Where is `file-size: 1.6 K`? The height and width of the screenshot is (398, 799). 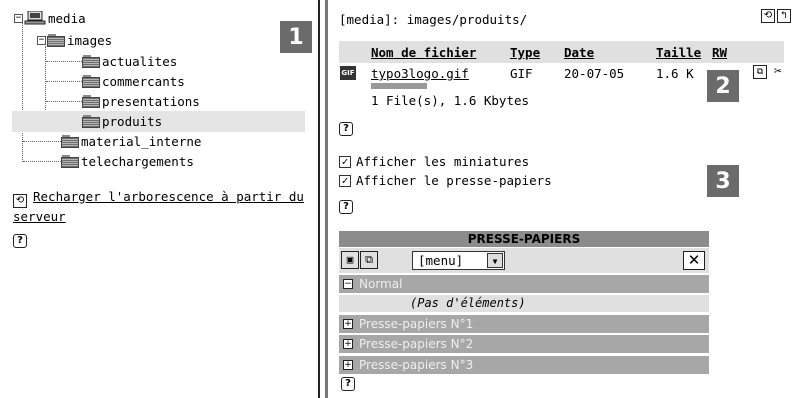
file-size: 1.6 K is located at coordinates (675, 73).